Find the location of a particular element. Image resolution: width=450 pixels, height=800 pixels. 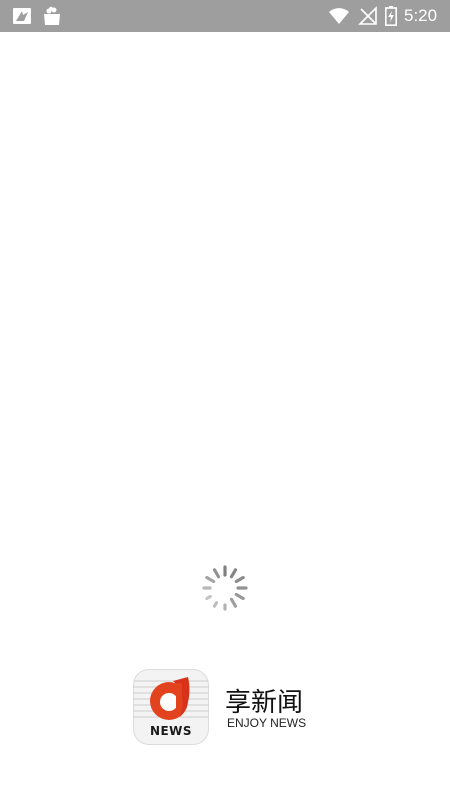

app-logo: NEWS is located at coordinates (171, 707).